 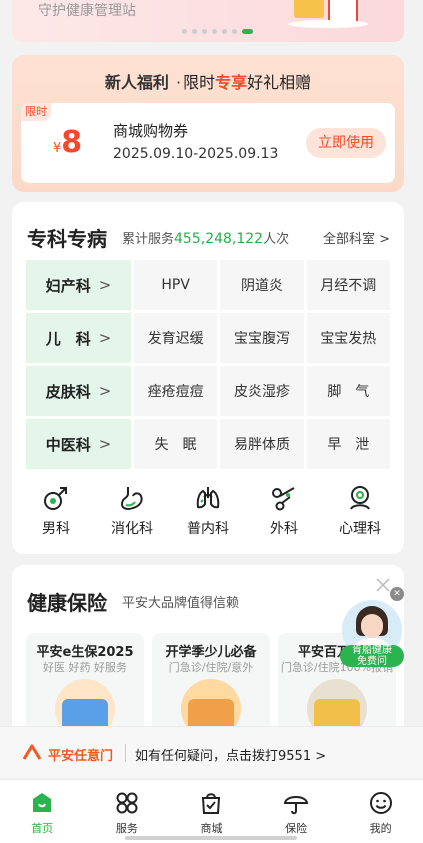 I want to click on dept-shortcut-internal: 普内科, so click(x=208, y=511).